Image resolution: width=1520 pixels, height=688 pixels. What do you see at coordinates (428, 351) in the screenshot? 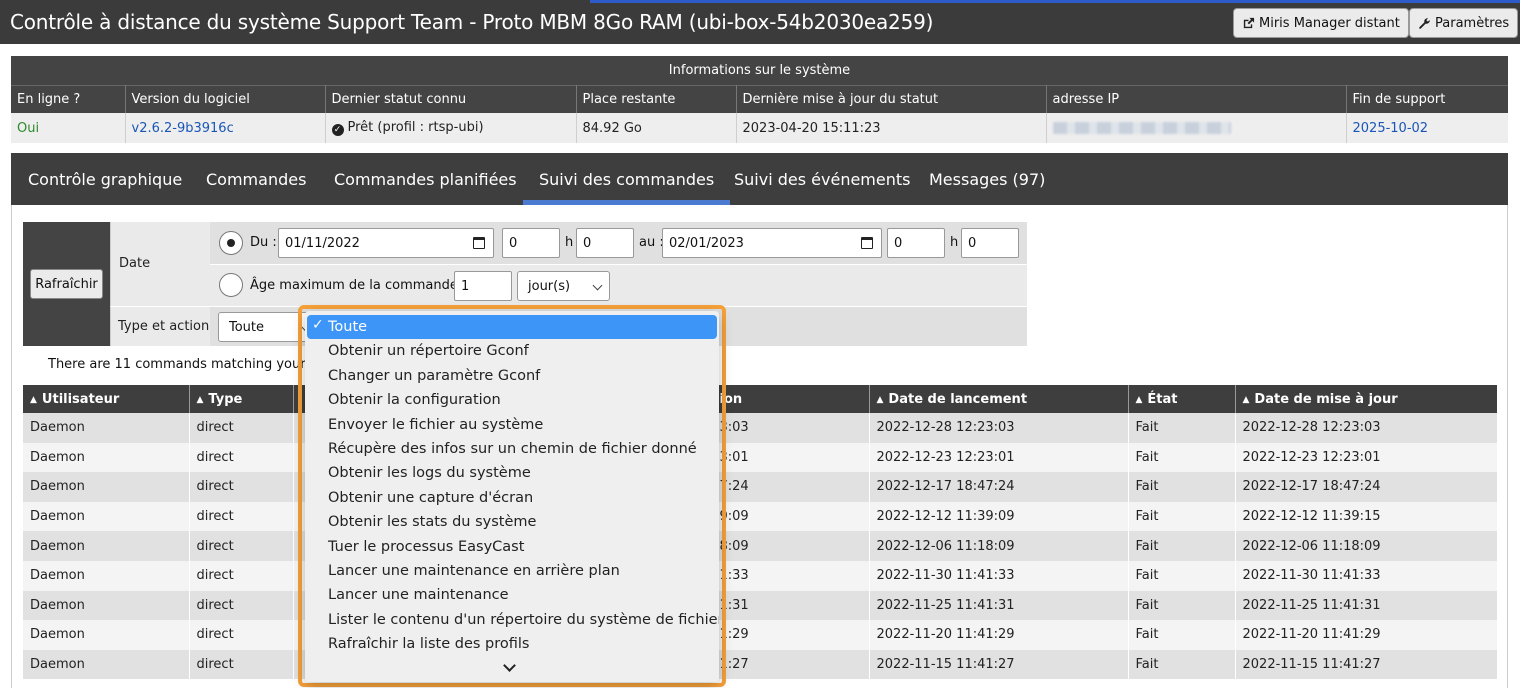
I see `dropdown-option-label: Obtenir un répertoire Gconf` at bounding box center [428, 351].